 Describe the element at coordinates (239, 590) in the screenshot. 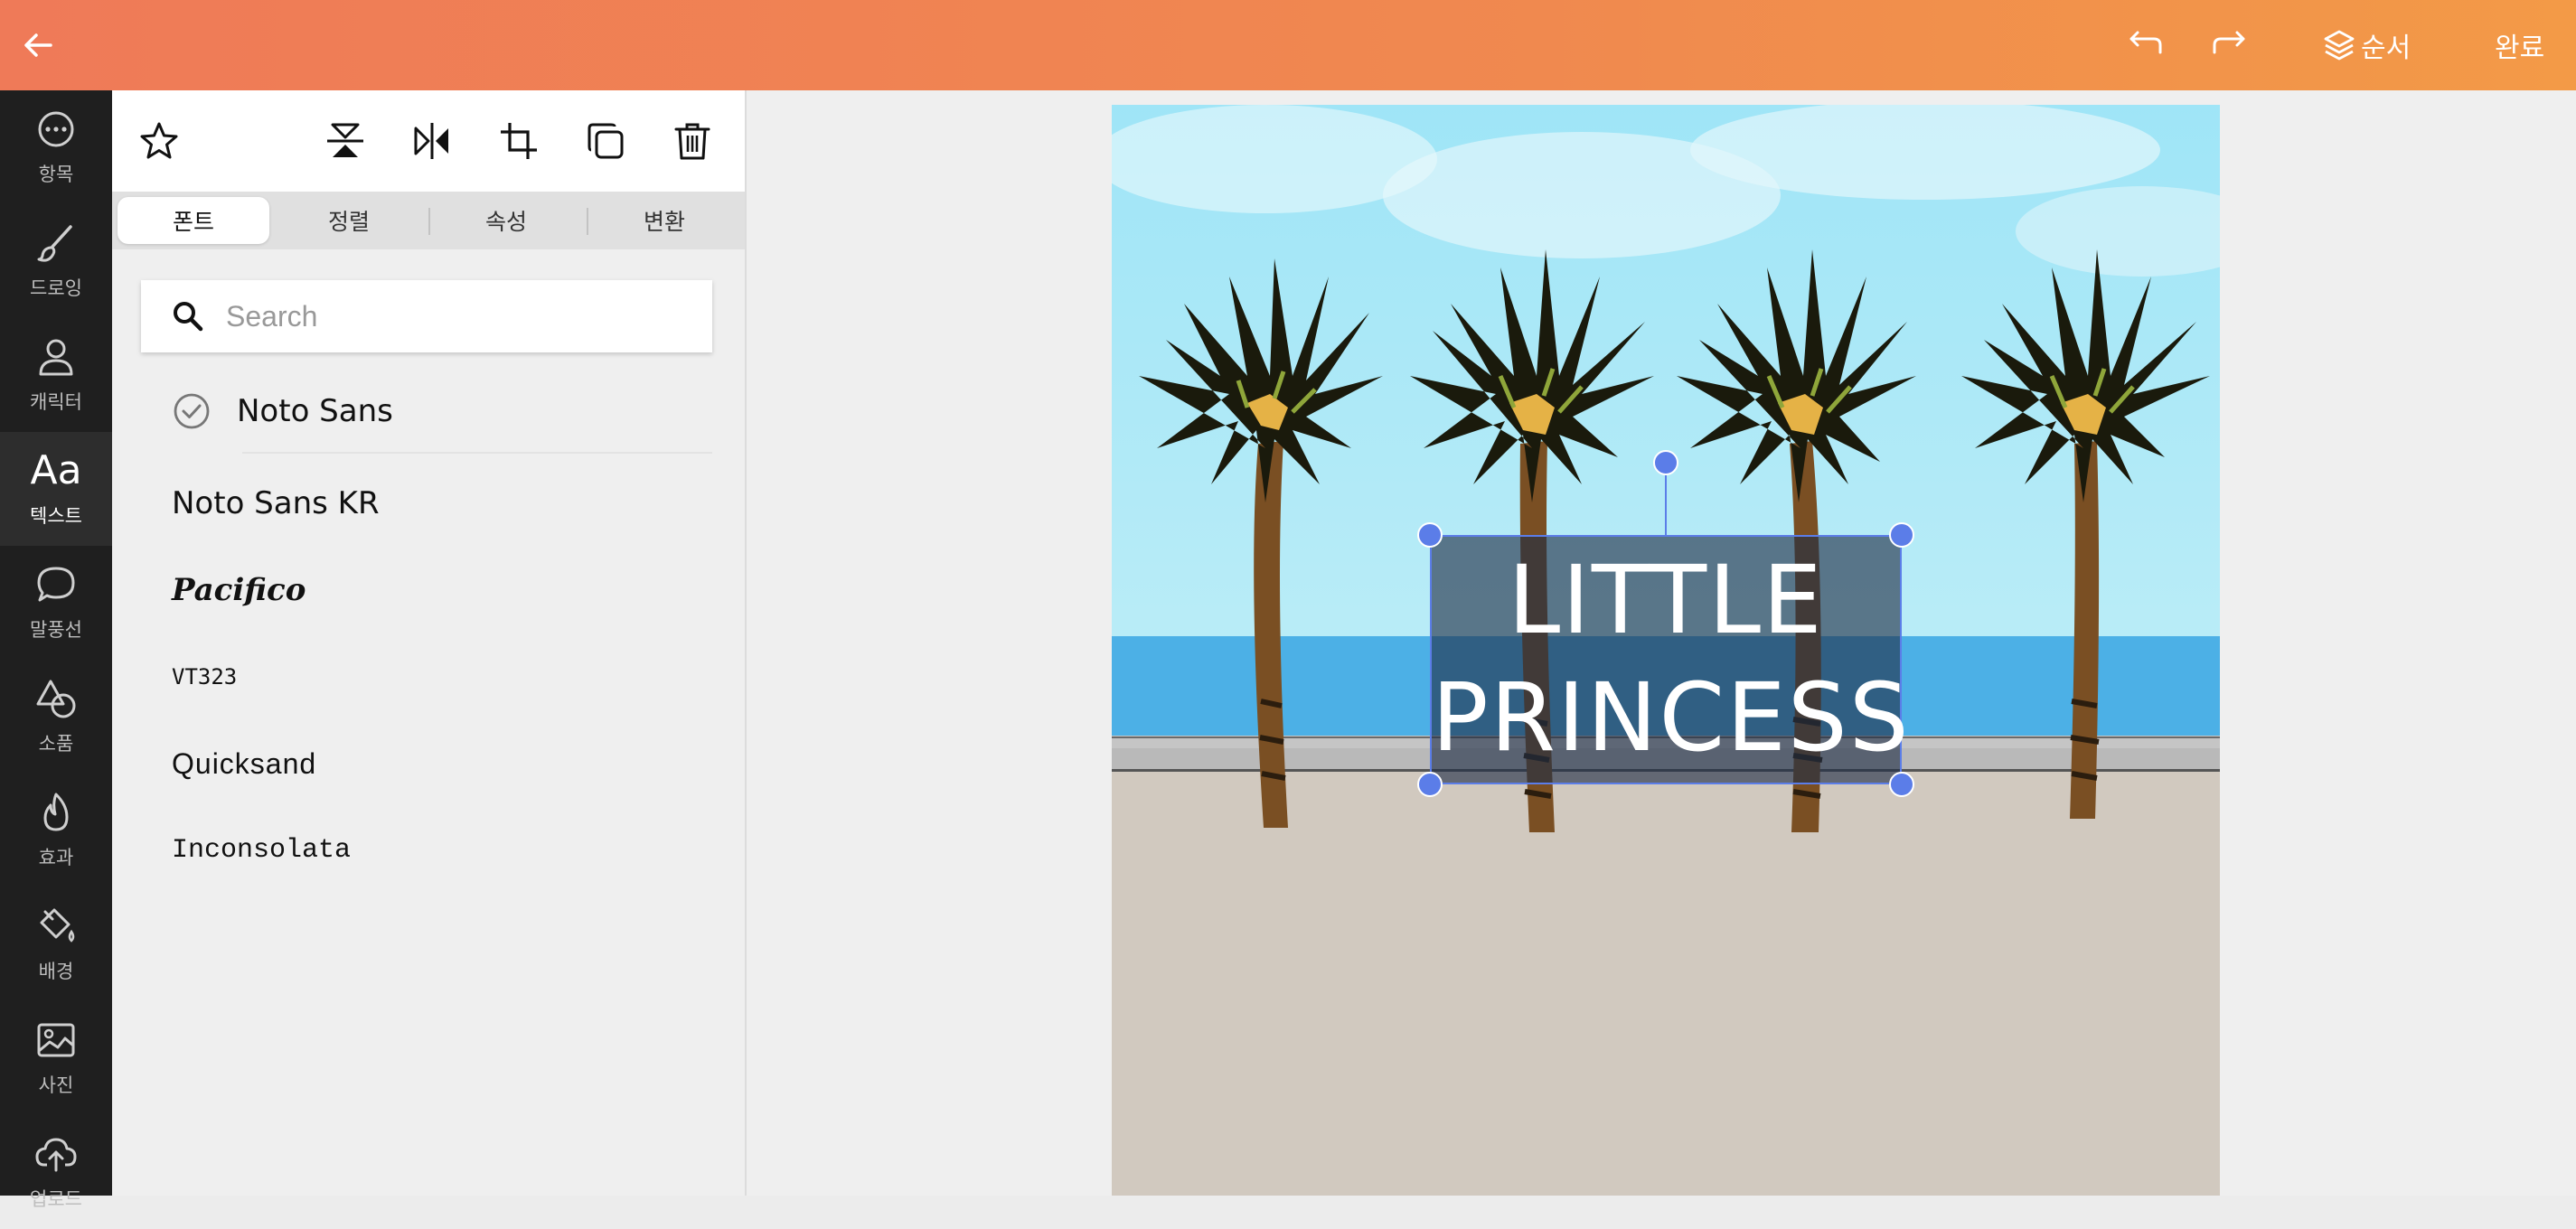

I see `font-name: Pacifico` at that location.